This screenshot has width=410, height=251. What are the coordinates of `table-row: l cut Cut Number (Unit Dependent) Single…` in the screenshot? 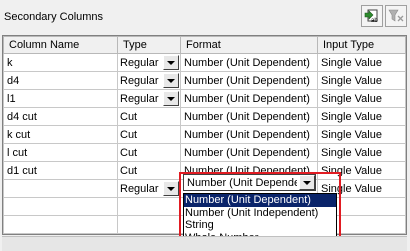 It's located at (204, 152).